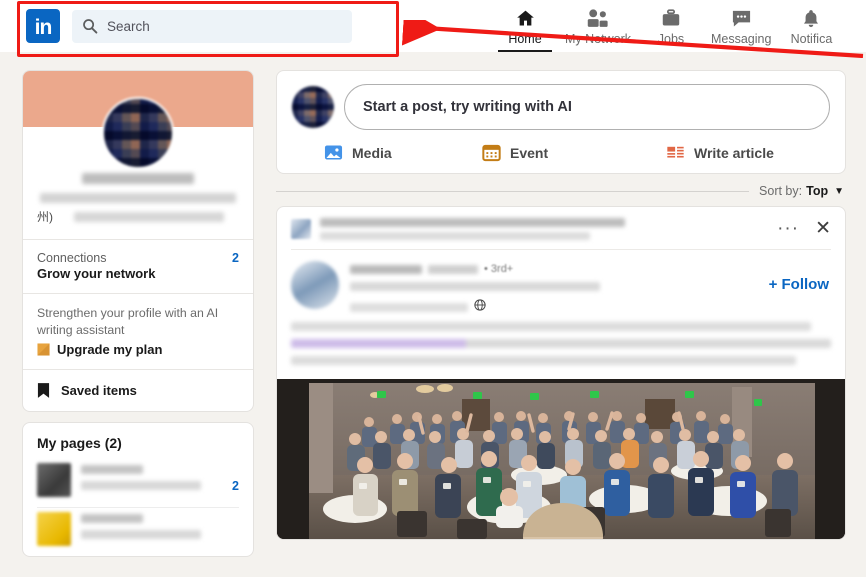  I want to click on connections-section: Connections 2 Grow your network, so click(138, 266).